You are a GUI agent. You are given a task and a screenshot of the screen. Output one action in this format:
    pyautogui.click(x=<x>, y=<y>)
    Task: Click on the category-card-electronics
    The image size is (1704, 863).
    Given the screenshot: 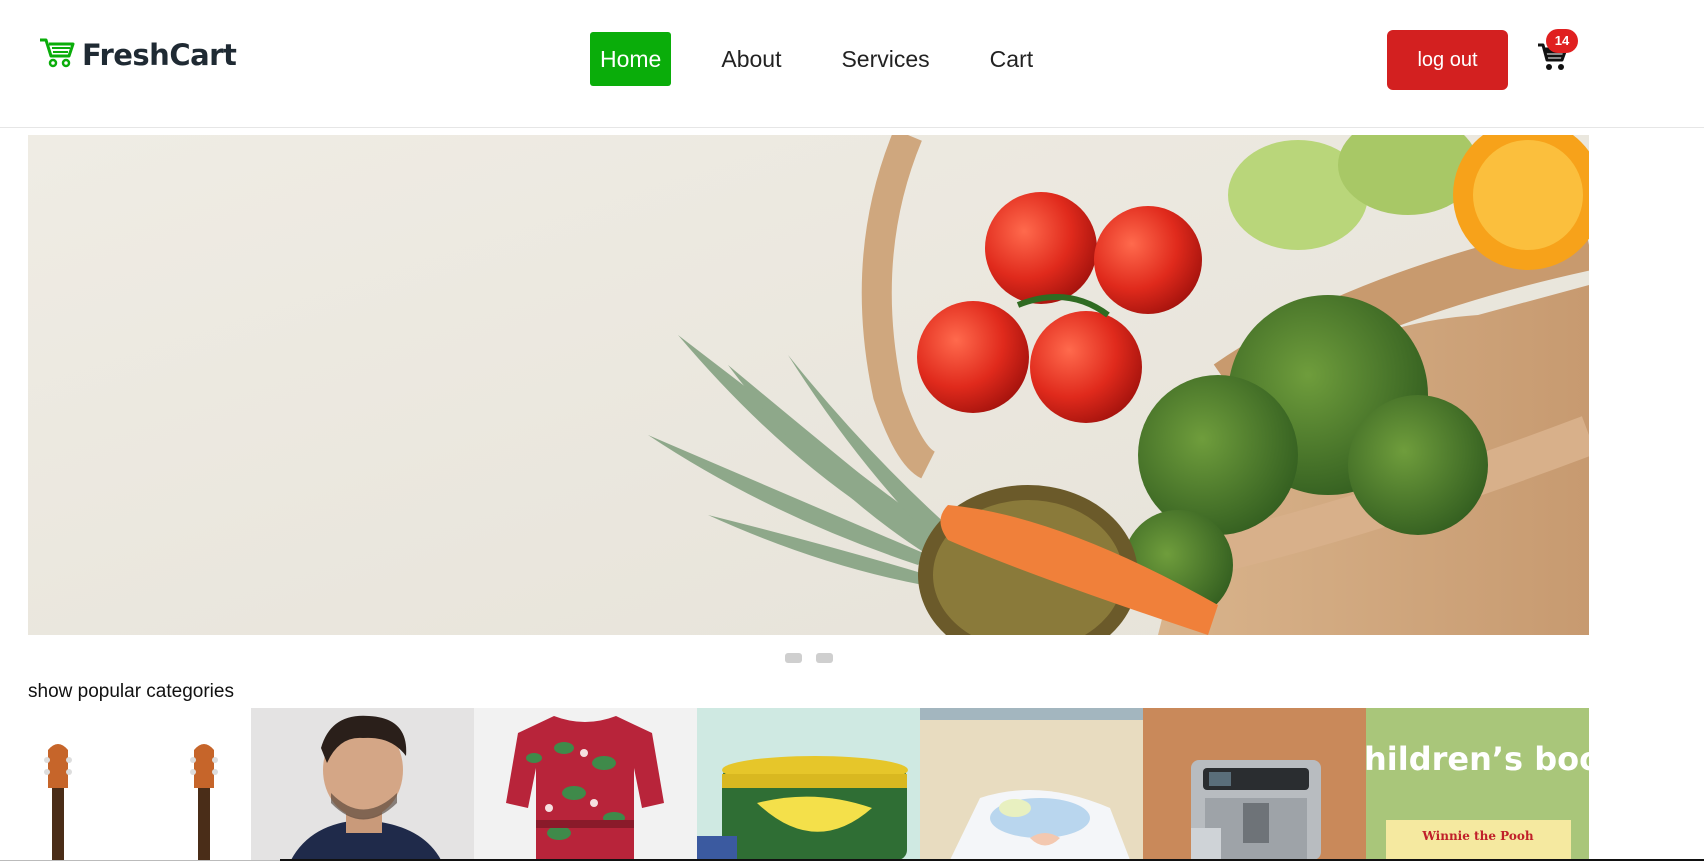 What is the action you would take?
    pyautogui.click(x=1254, y=784)
    